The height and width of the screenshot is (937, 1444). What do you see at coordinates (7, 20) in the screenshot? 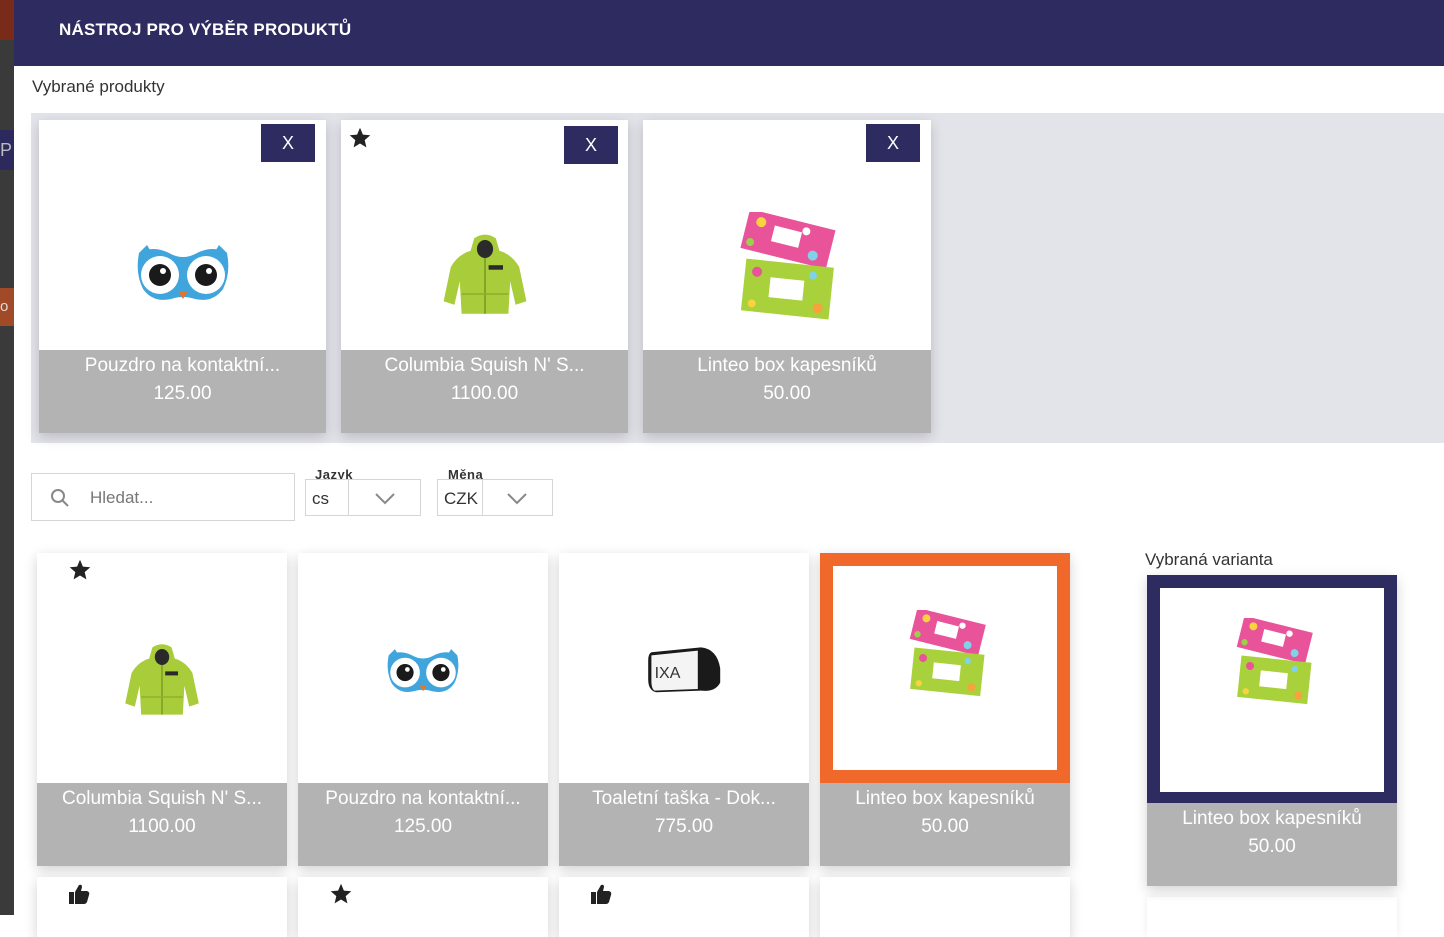
I see `background-logo-fragment` at bounding box center [7, 20].